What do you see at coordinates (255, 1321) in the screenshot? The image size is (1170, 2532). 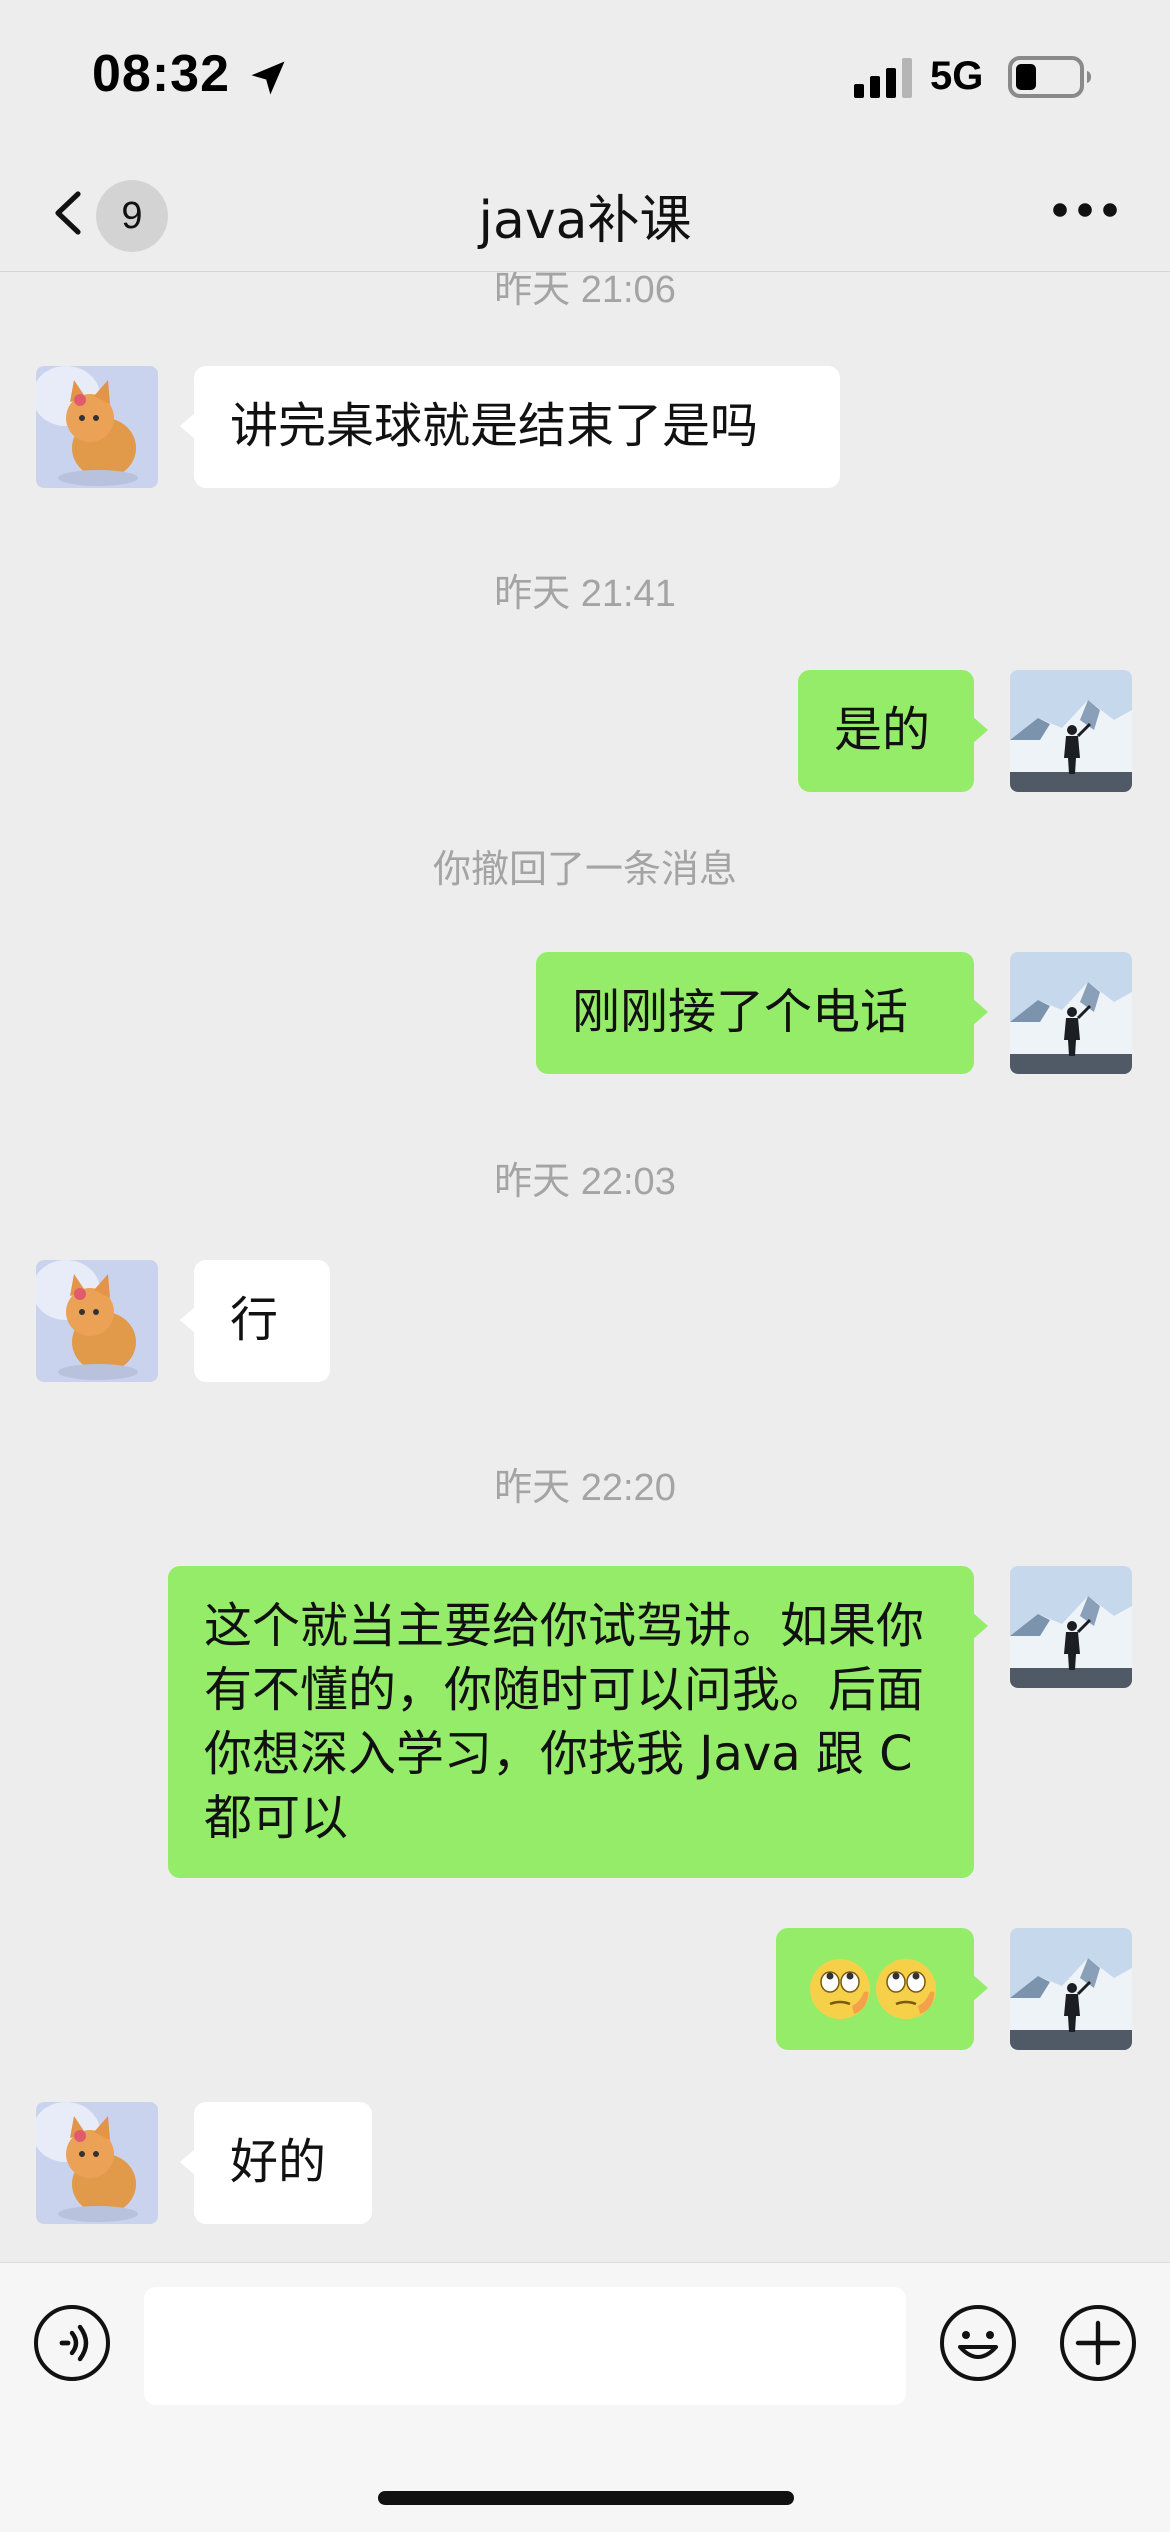 I see `message-bubble-received: 行` at bounding box center [255, 1321].